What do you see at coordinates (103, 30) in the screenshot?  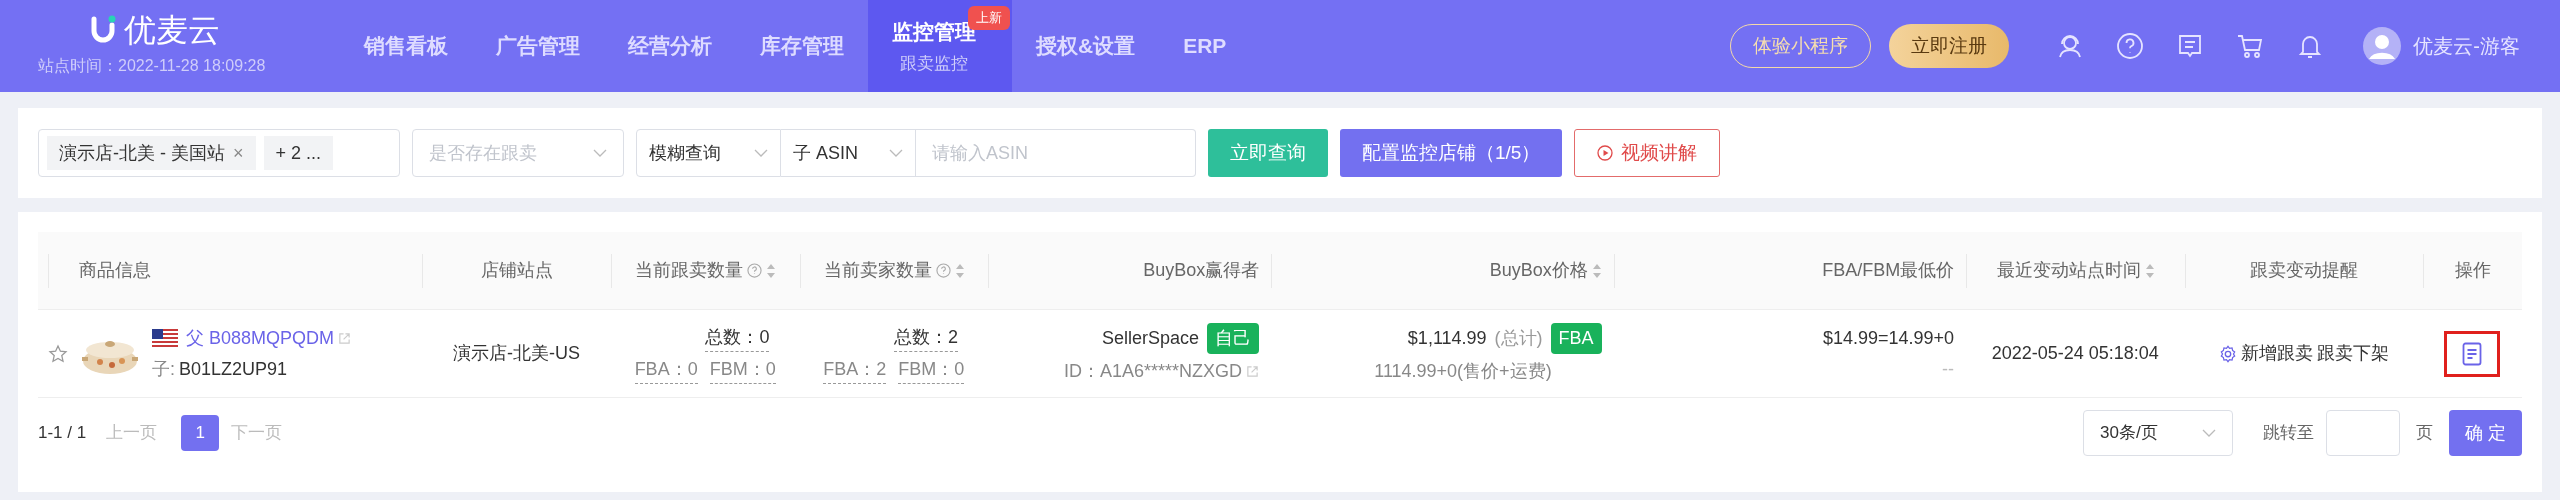 I see `logo-icon` at bounding box center [103, 30].